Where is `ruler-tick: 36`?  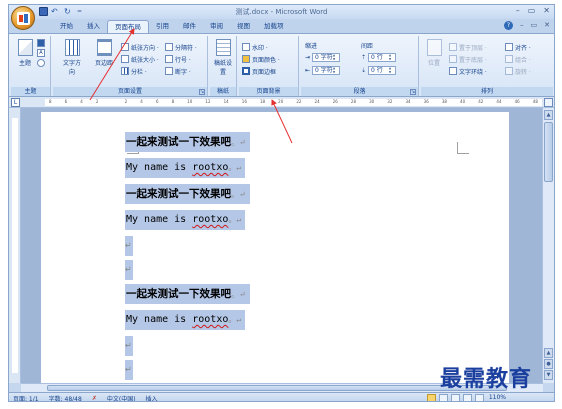 ruler-tick: 36 is located at coordinates (426, 101).